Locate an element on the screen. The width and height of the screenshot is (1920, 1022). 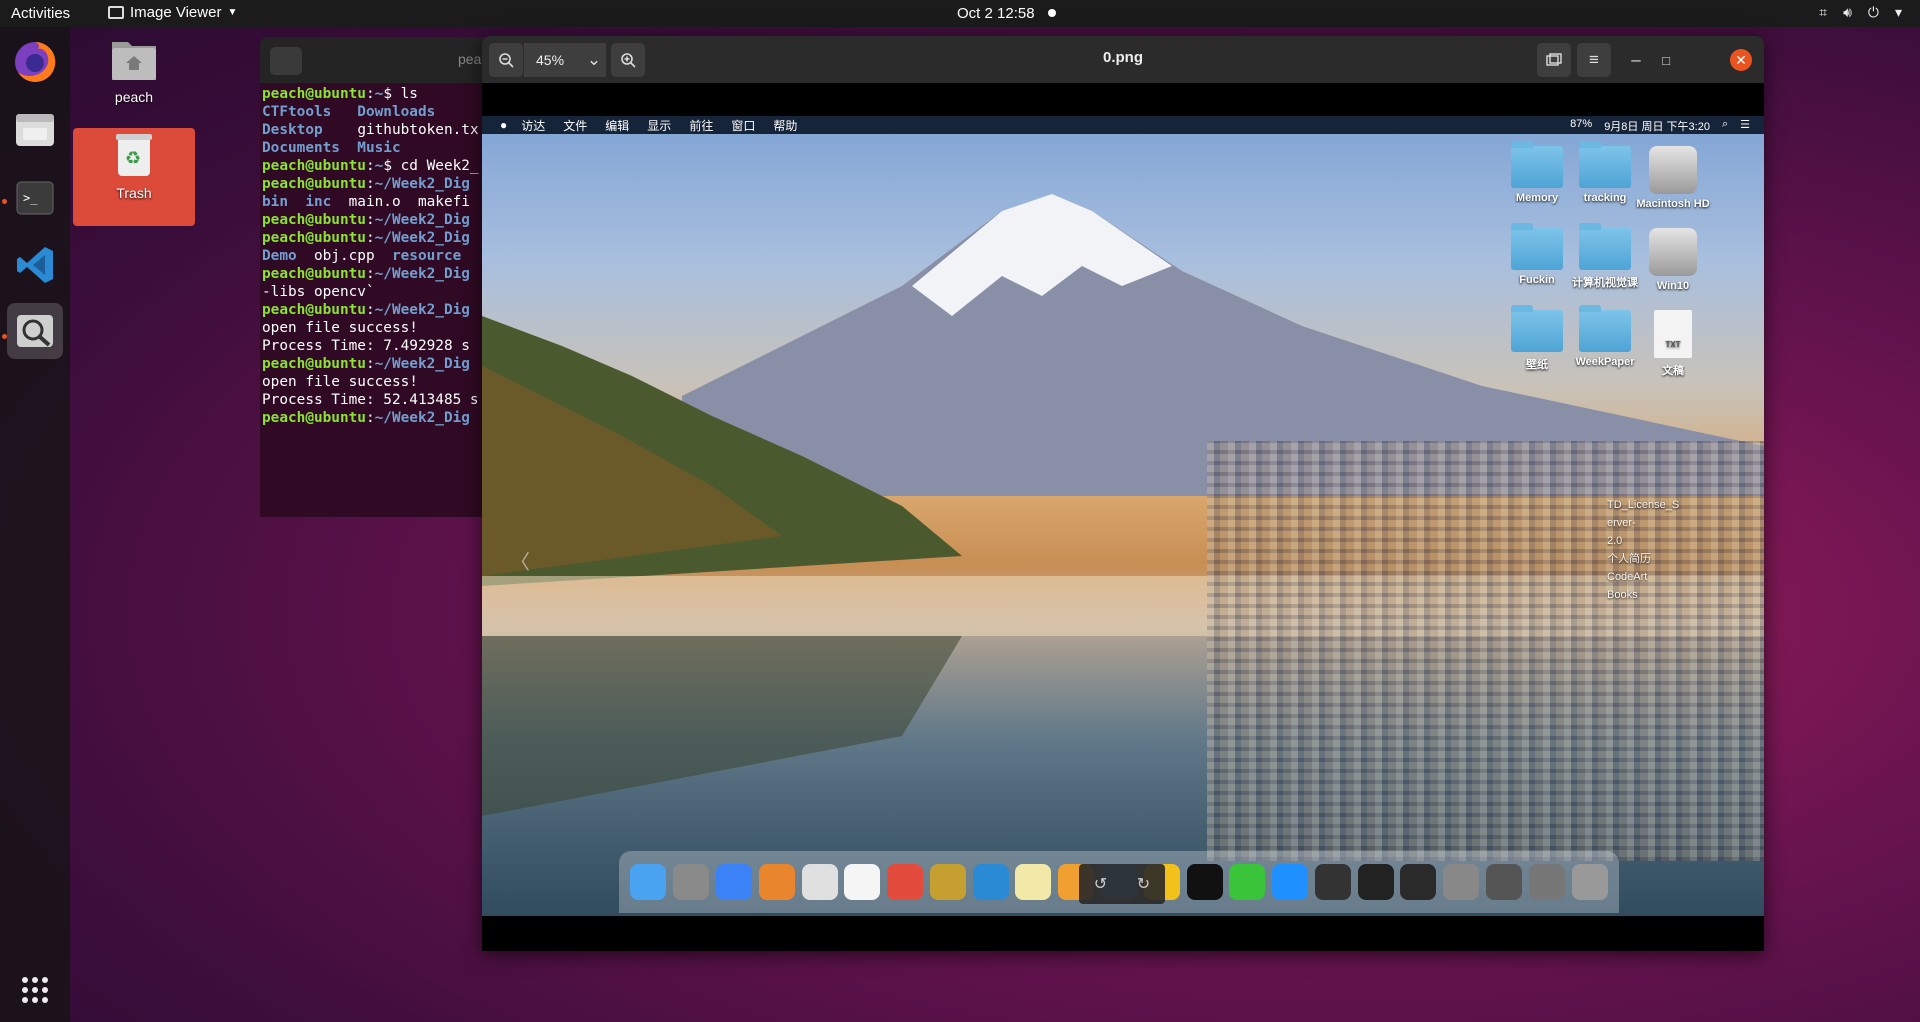
terminal-line: open file success! is located at coordinates (381, 382).